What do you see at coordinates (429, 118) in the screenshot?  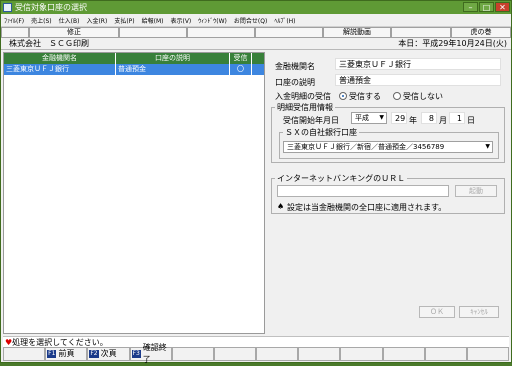 I see `month-field: 8` at bounding box center [429, 118].